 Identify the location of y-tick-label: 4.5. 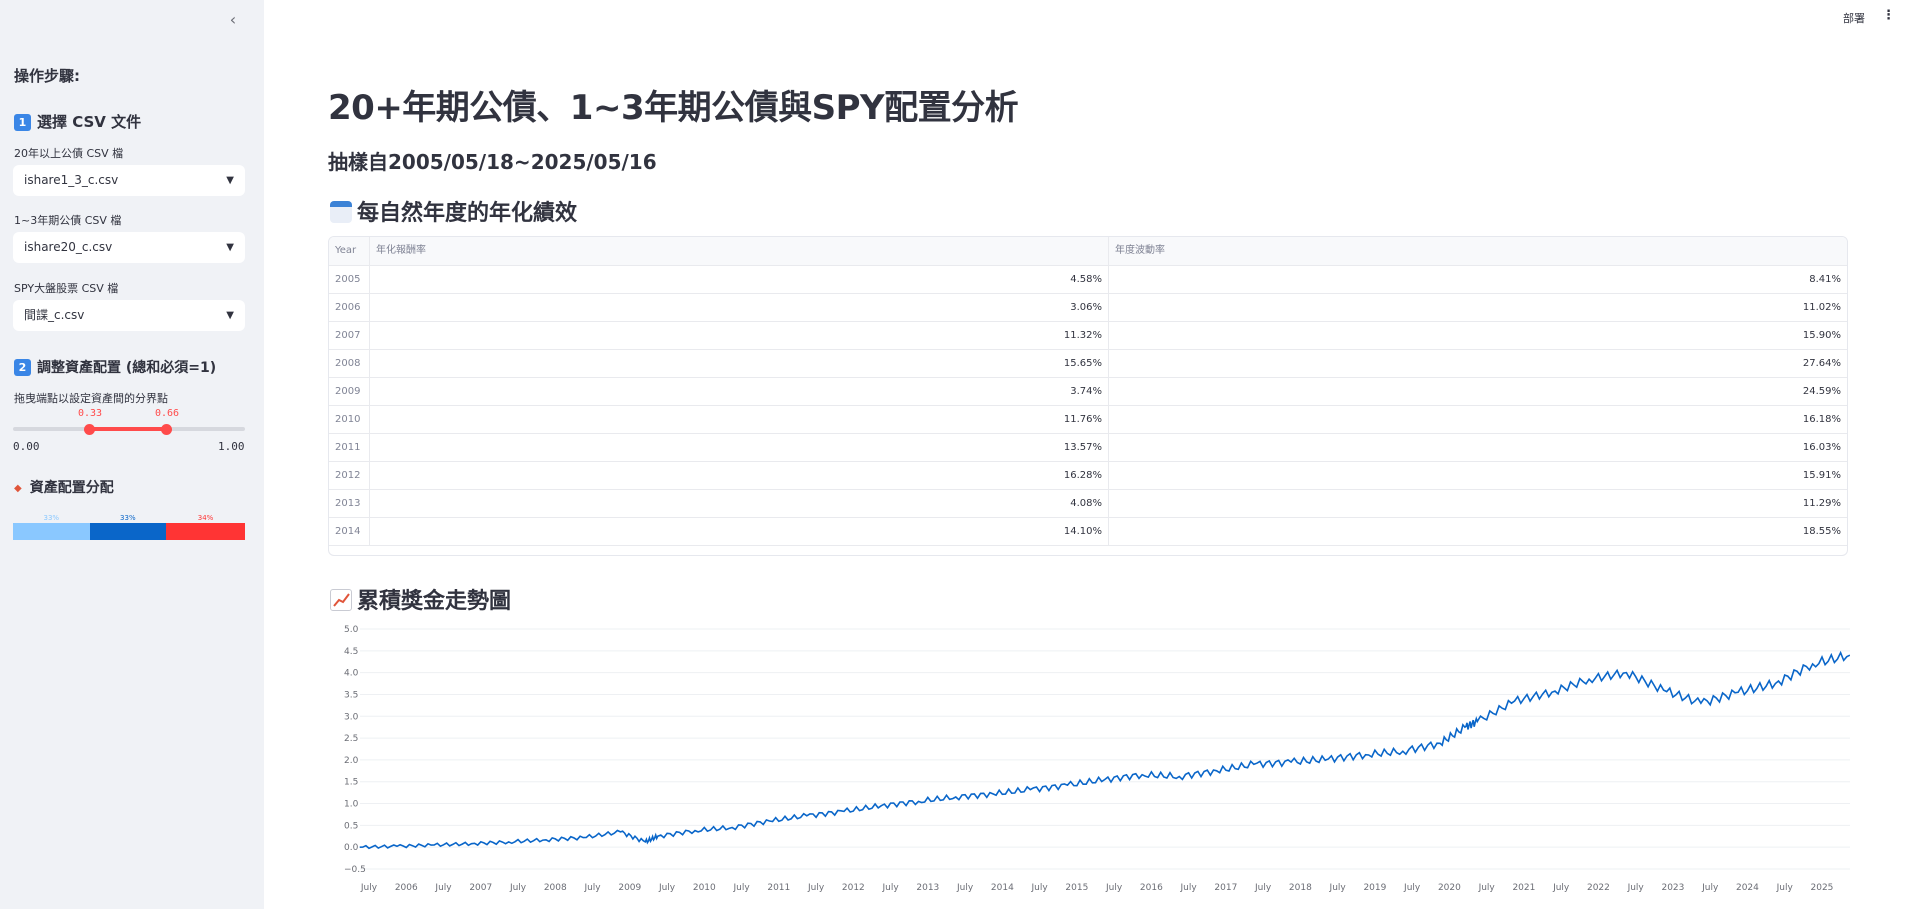
(351, 652).